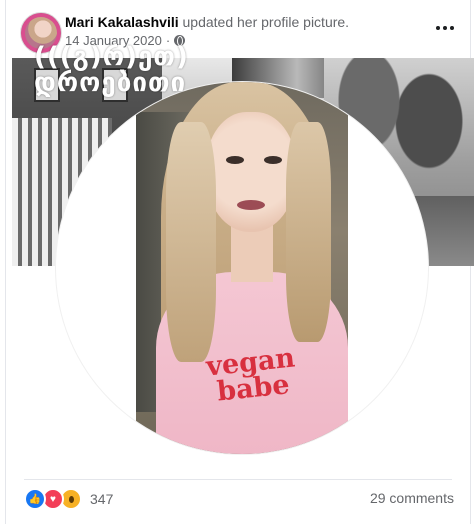  Describe the element at coordinates (35, 499) in the screenshot. I see `like-reaction-icon: 👍` at that location.